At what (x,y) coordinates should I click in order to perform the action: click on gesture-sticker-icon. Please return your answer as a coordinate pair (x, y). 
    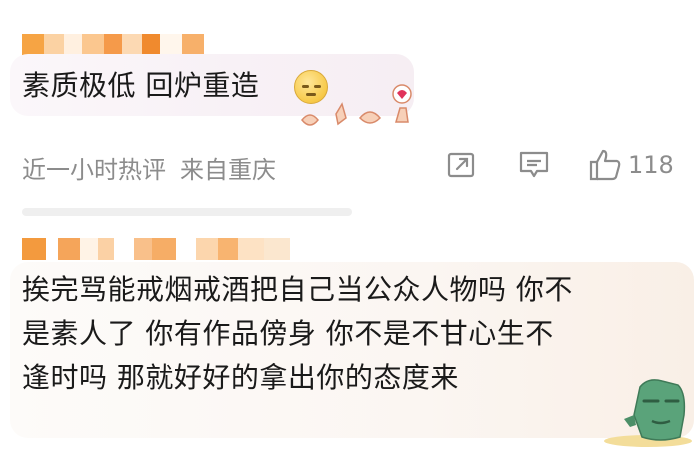
    Looking at the image, I should click on (356, 105).